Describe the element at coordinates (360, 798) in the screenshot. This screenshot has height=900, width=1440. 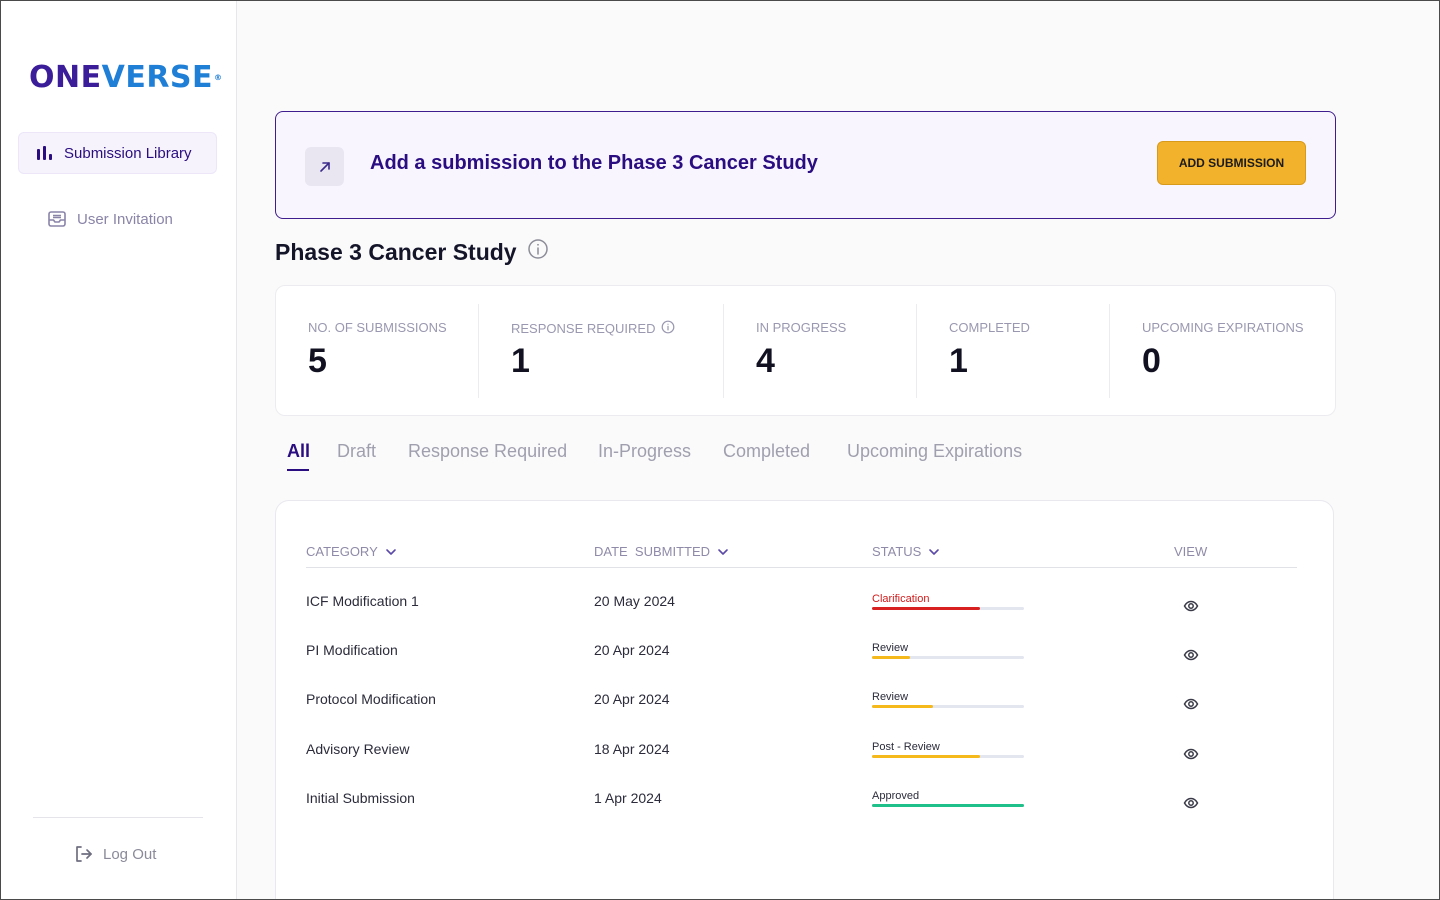
I see `cell-category: Initial Submission` at that location.